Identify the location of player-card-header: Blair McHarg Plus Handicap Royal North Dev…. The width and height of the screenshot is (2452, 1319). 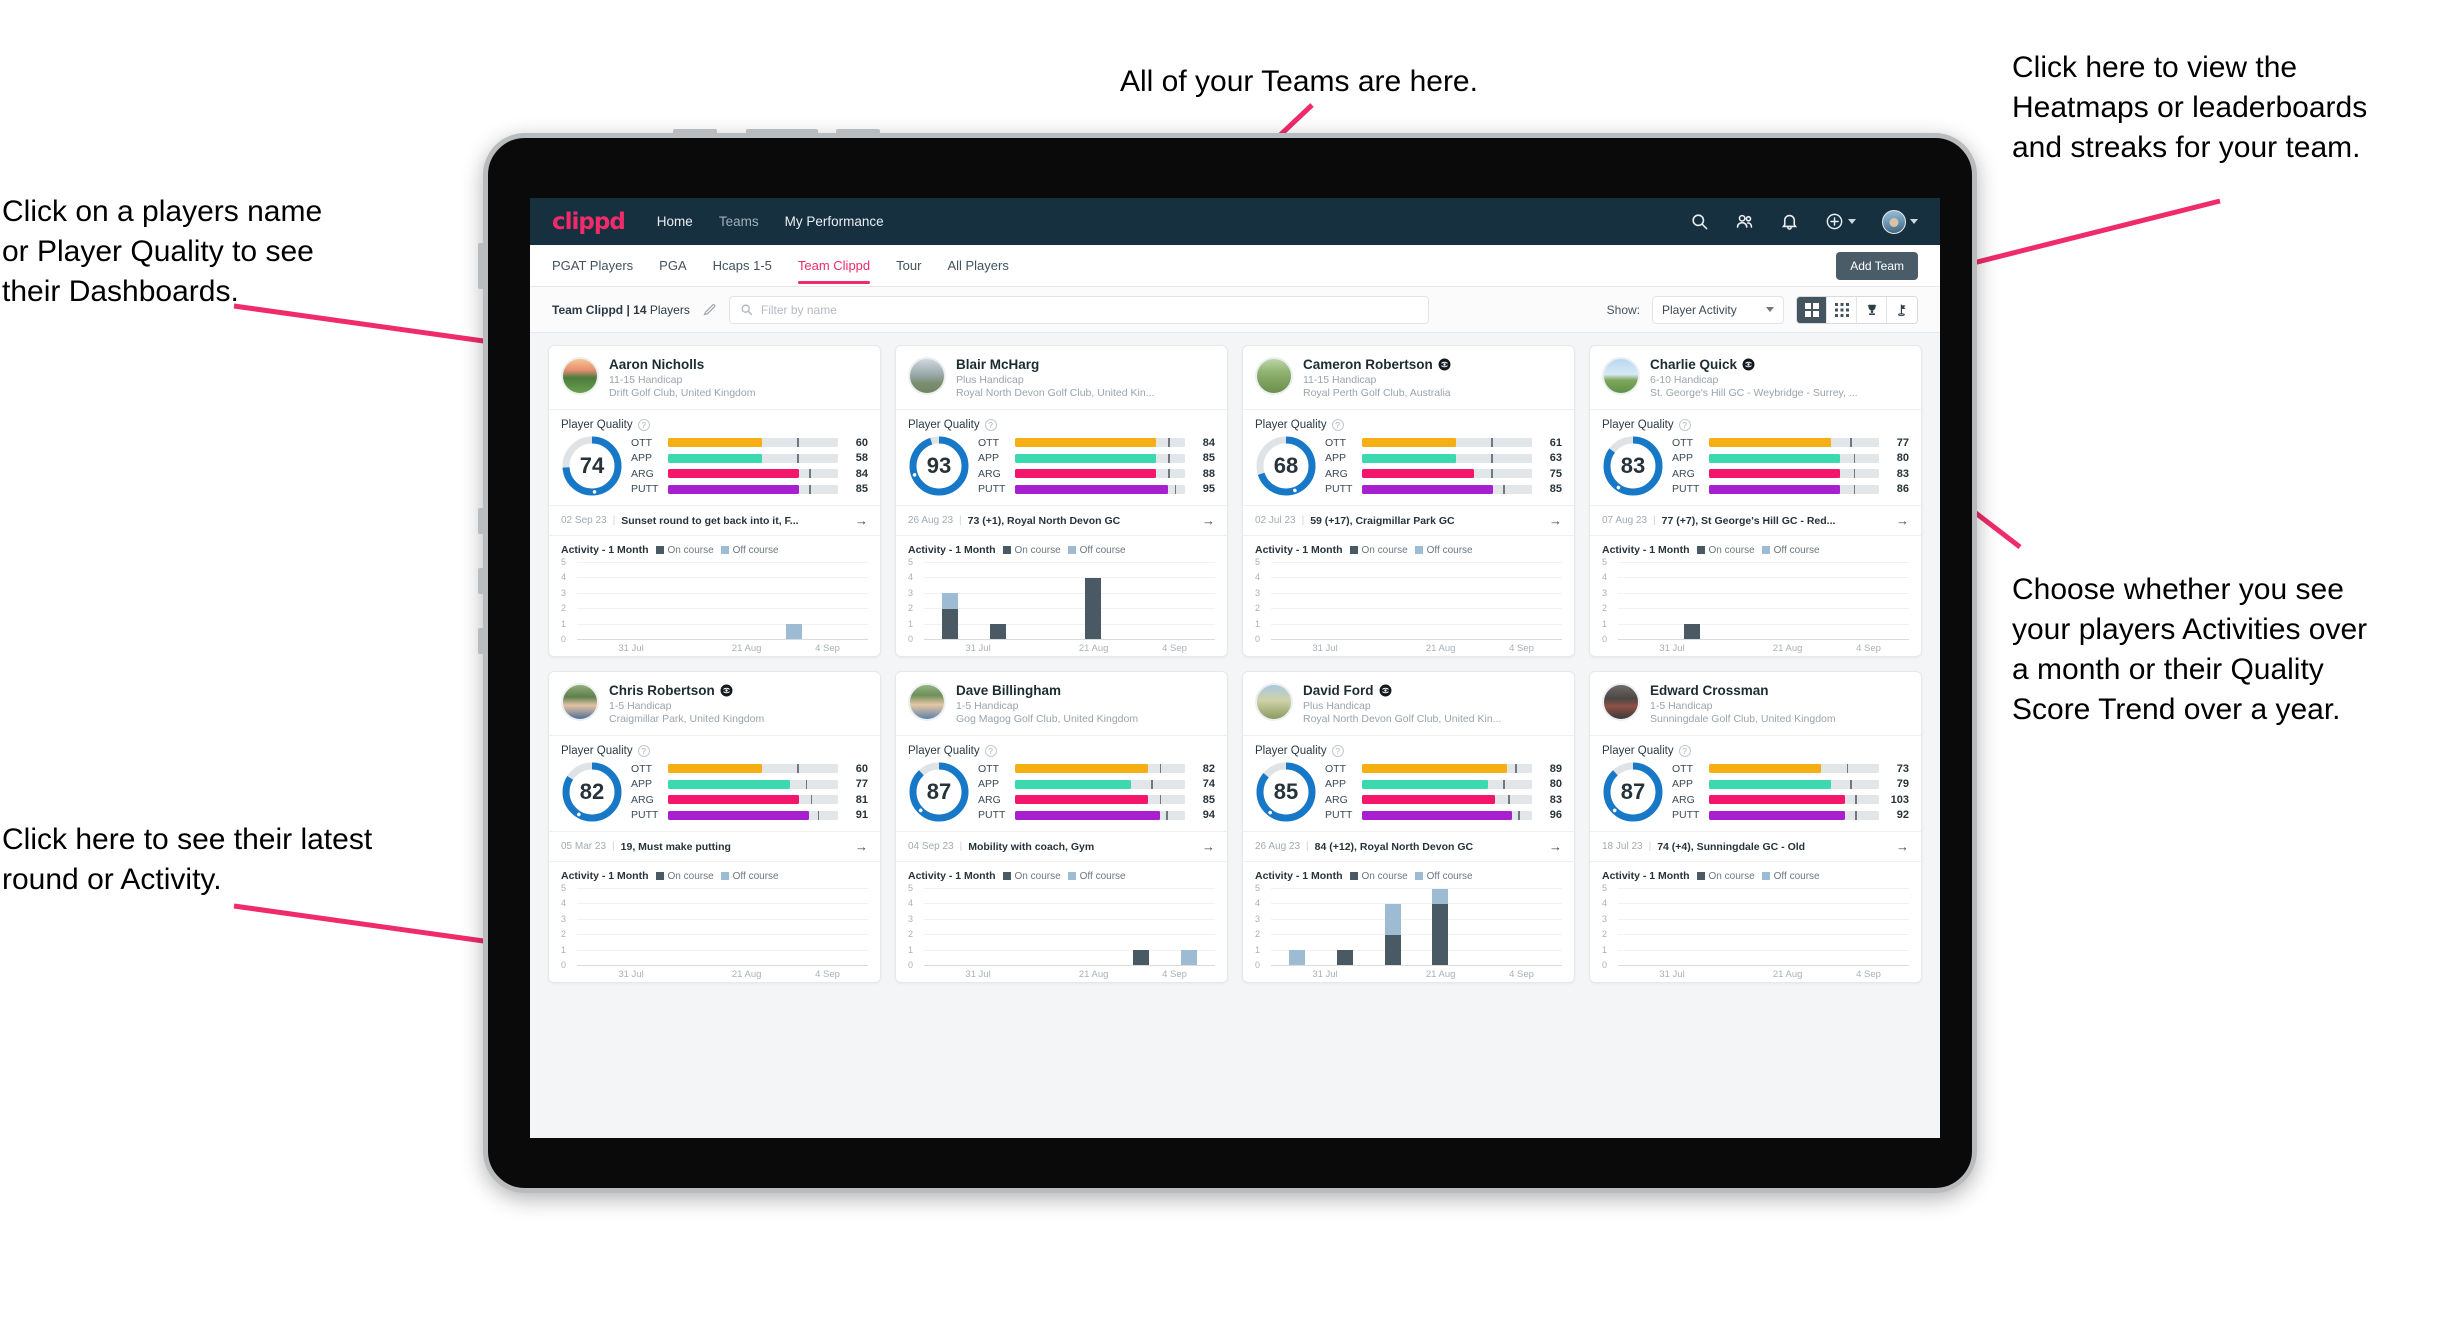
(1061, 377).